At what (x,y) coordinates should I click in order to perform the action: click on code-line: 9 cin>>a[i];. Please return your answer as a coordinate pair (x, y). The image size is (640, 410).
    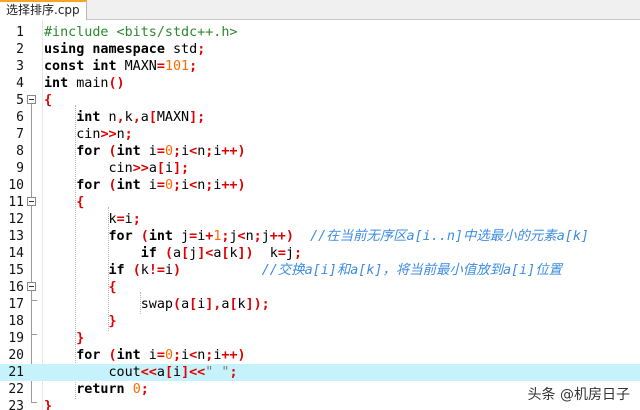
    Looking at the image, I should click on (320, 168).